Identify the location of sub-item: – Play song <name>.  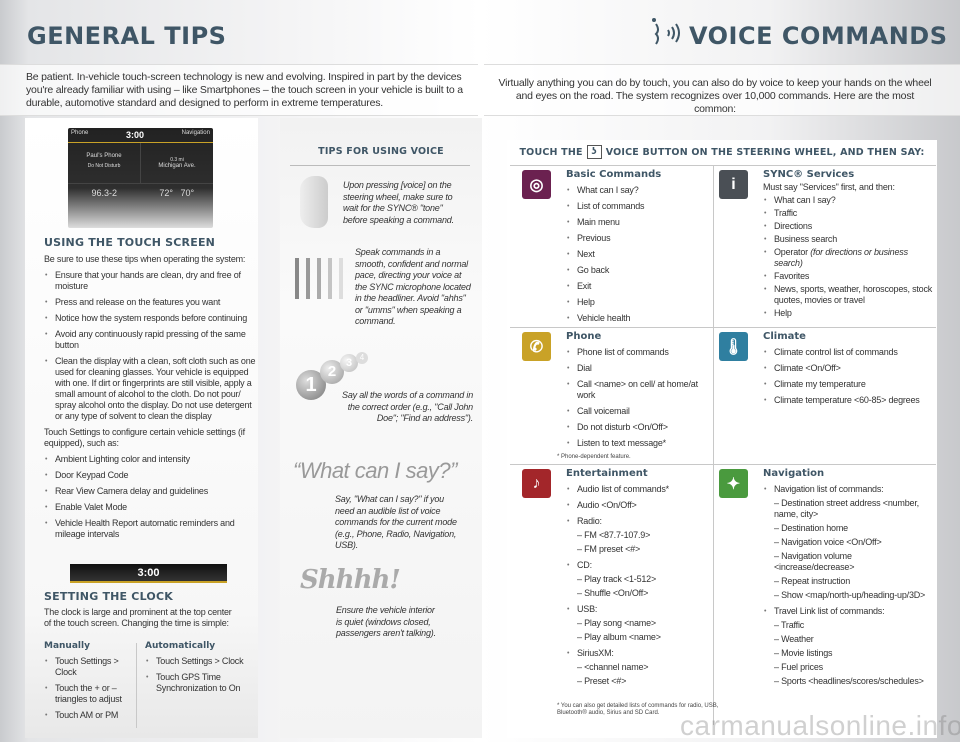
(616, 623).